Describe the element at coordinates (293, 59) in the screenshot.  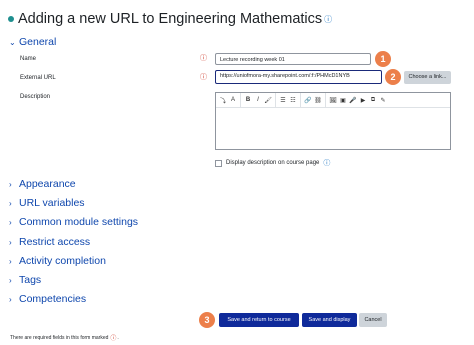
I see `name-field: Lecture recording week 01` at that location.